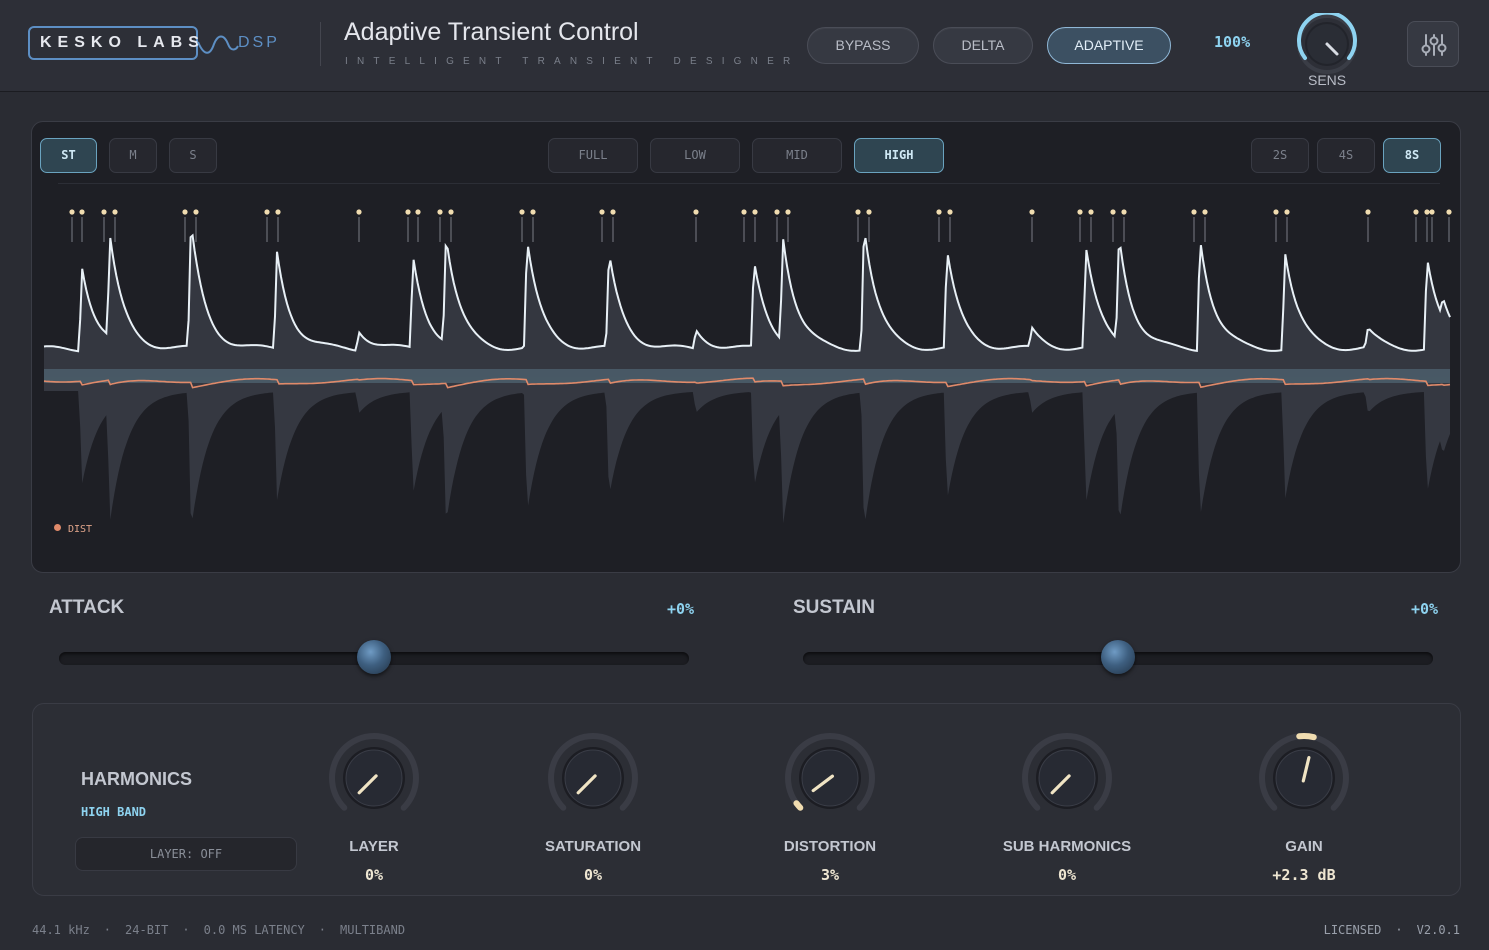  I want to click on plugin-subtitle: INTELLIGENT TRANSIENT DESIGNER, so click(572, 61).